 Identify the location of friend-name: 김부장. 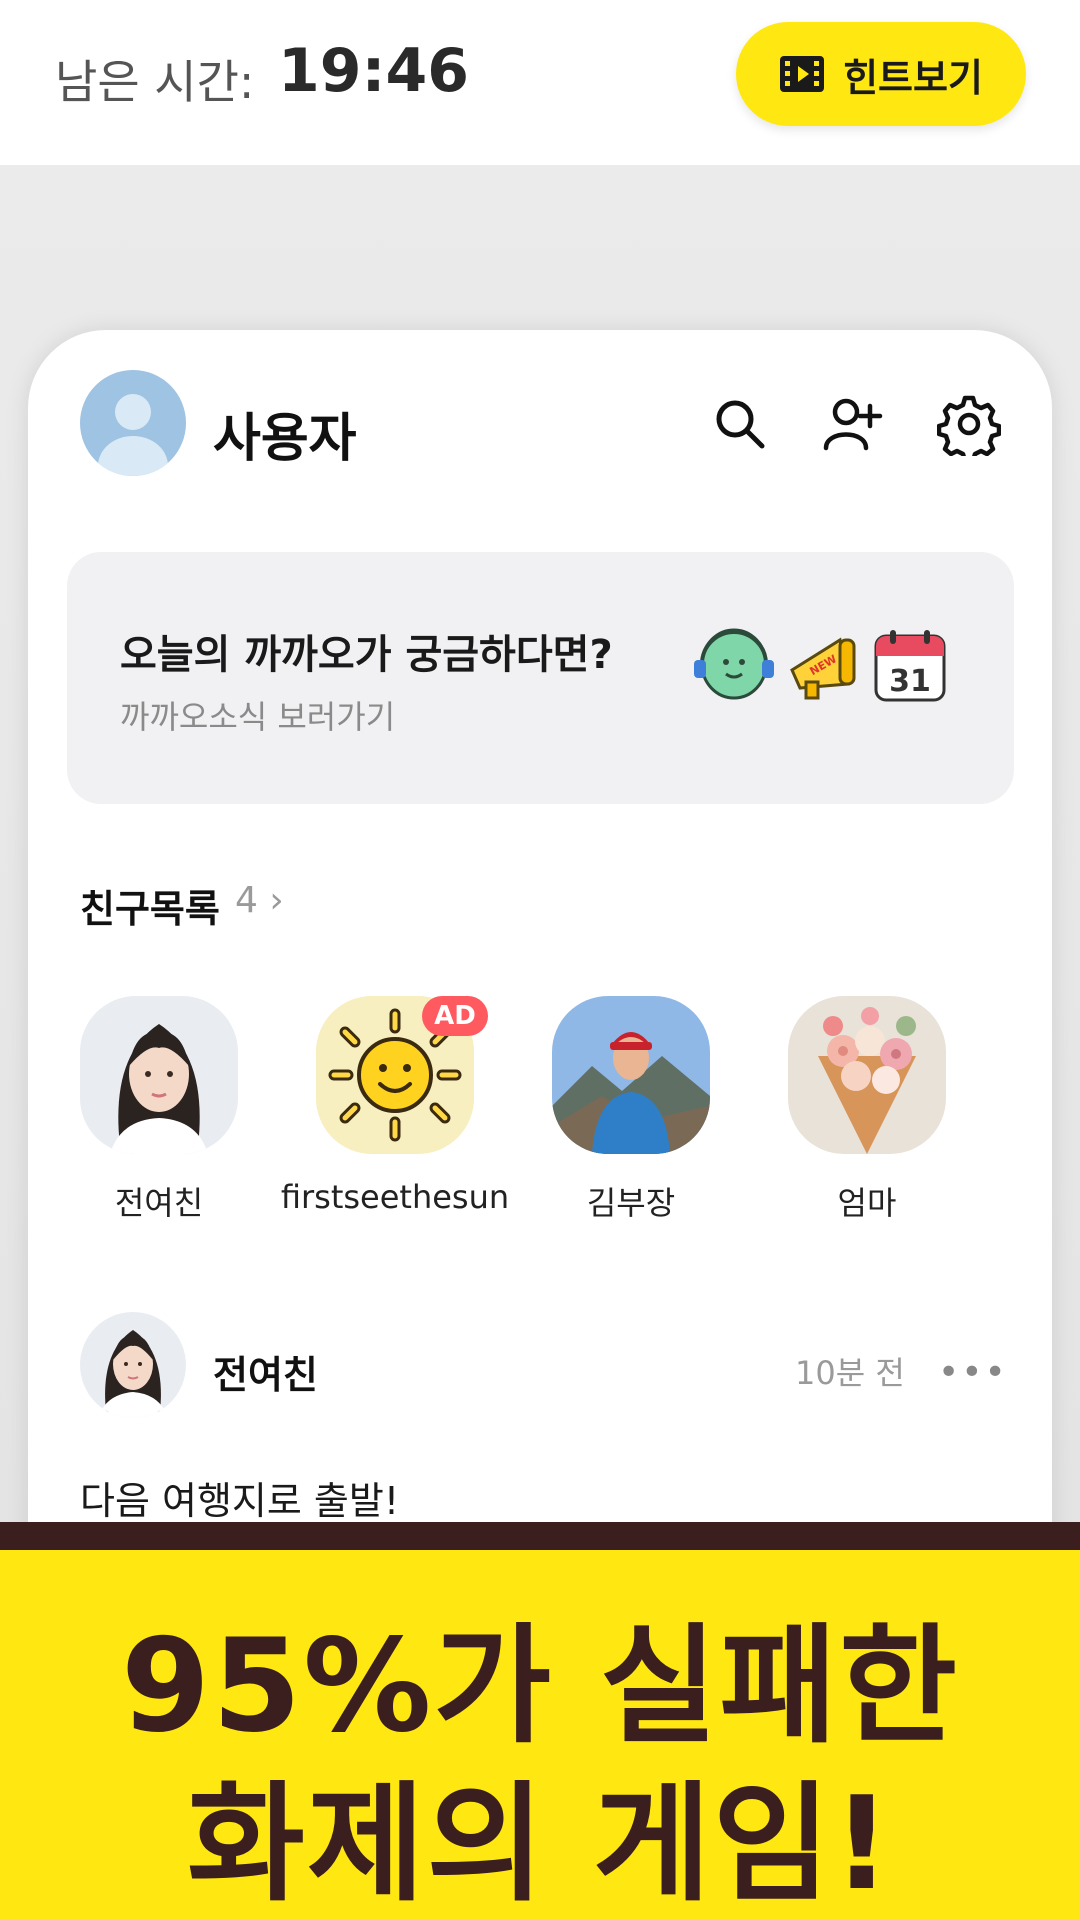
(631, 1203).